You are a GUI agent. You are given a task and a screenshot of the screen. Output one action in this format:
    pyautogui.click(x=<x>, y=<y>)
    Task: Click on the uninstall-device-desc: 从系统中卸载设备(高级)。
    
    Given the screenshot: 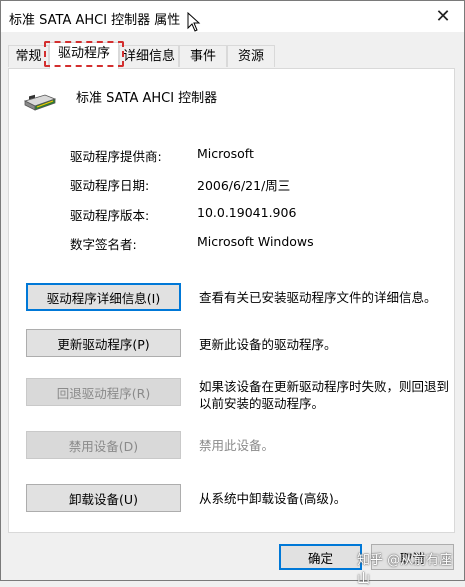 What is the action you would take?
    pyautogui.click(x=273, y=498)
    